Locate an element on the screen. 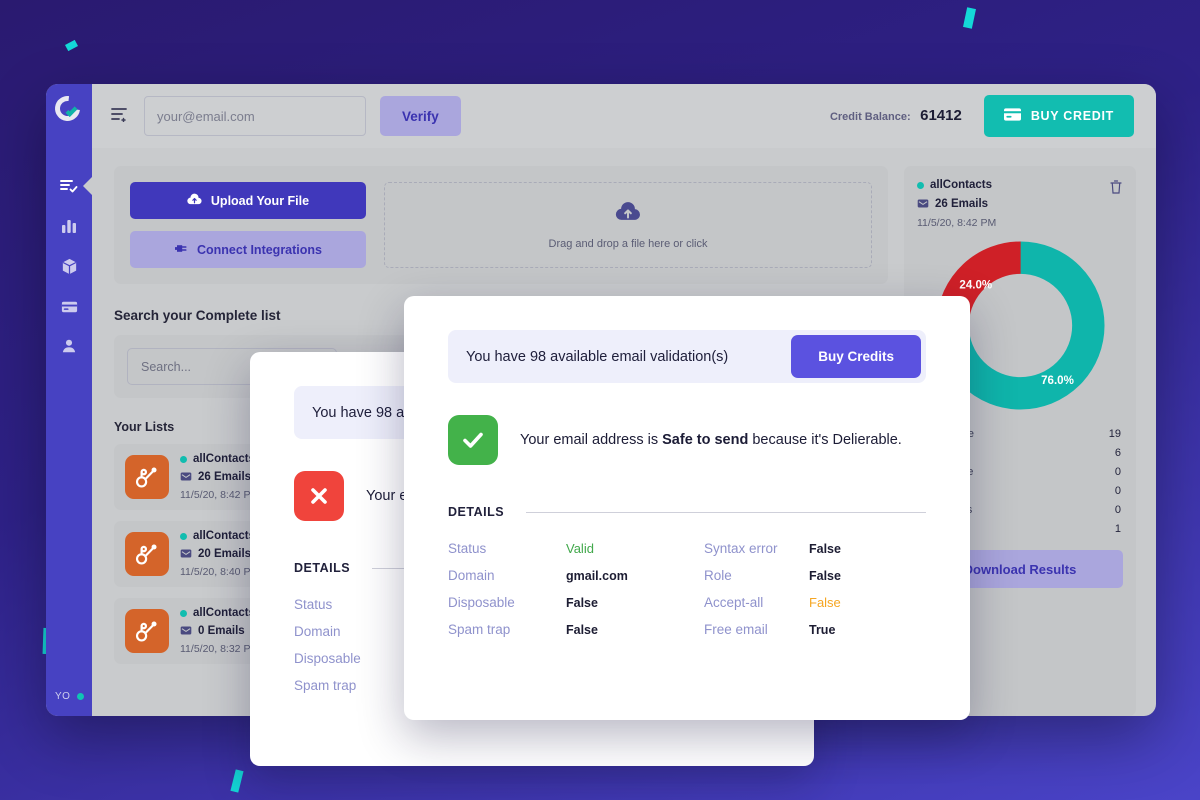  email-input is located at coordinates (255, 116).